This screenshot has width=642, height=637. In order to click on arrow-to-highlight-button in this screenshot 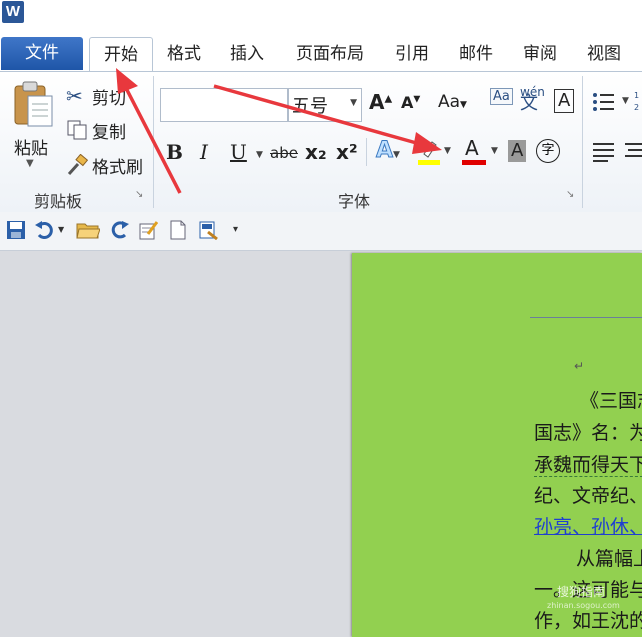, I will do `click(327, 119)`.